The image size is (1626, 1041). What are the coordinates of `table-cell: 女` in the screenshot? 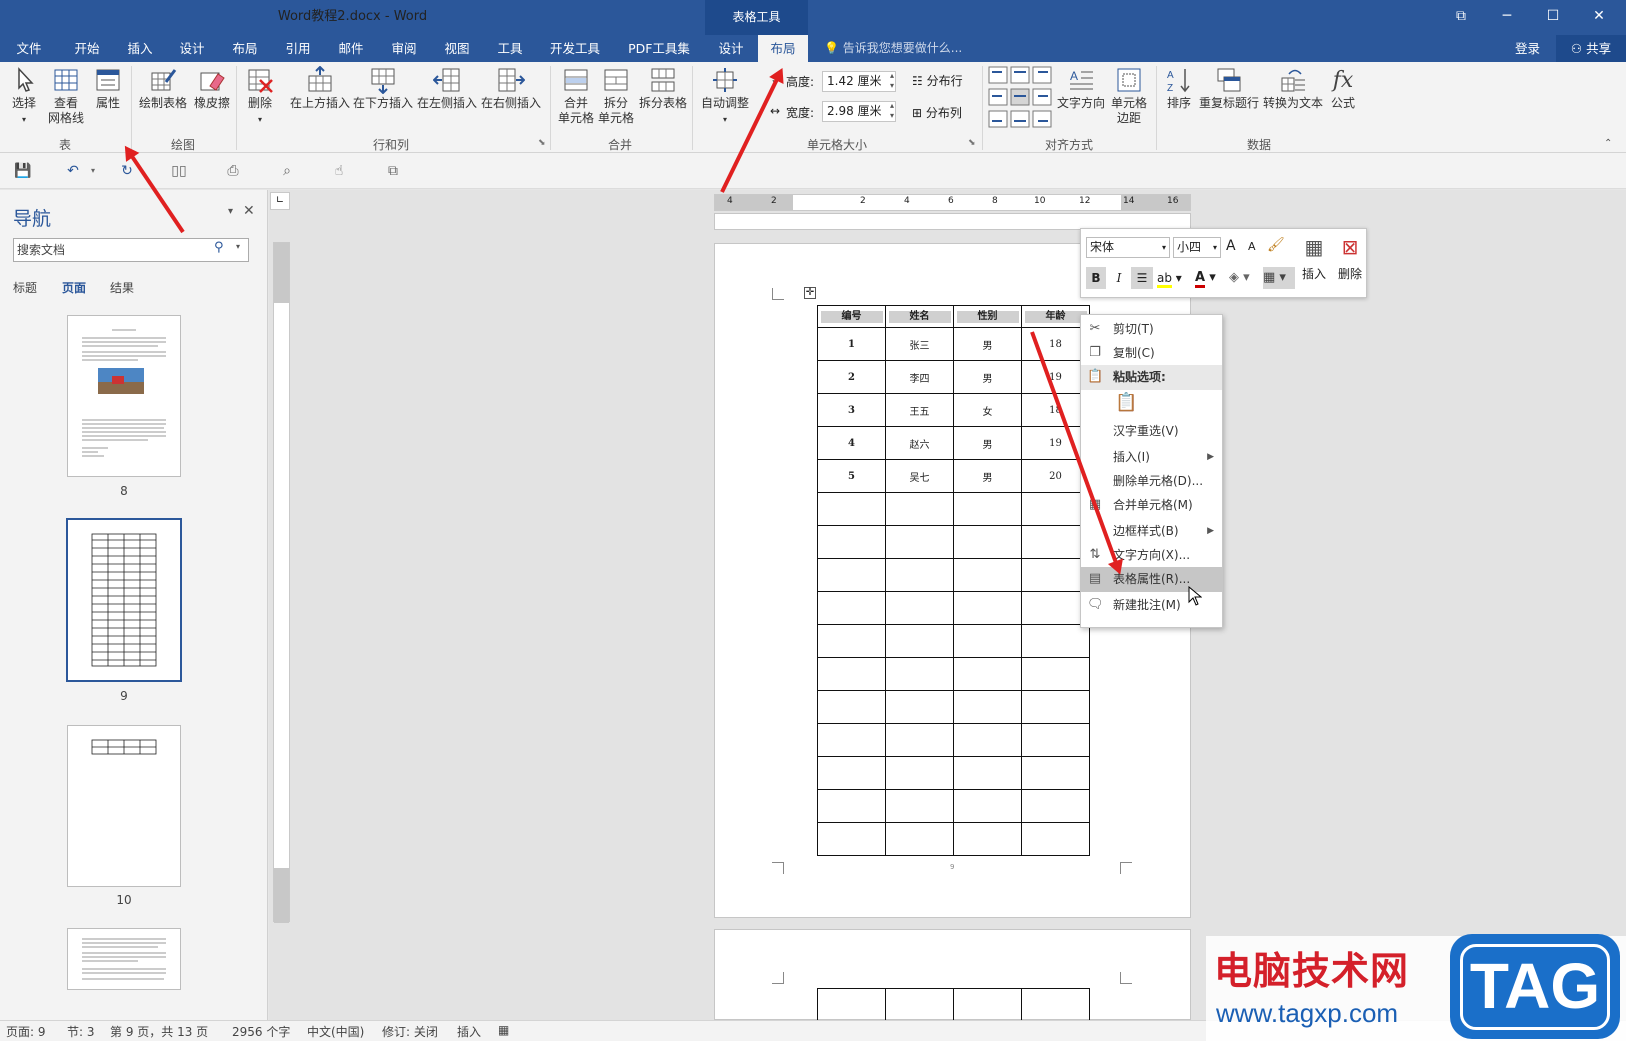 It's located at (987, 410).